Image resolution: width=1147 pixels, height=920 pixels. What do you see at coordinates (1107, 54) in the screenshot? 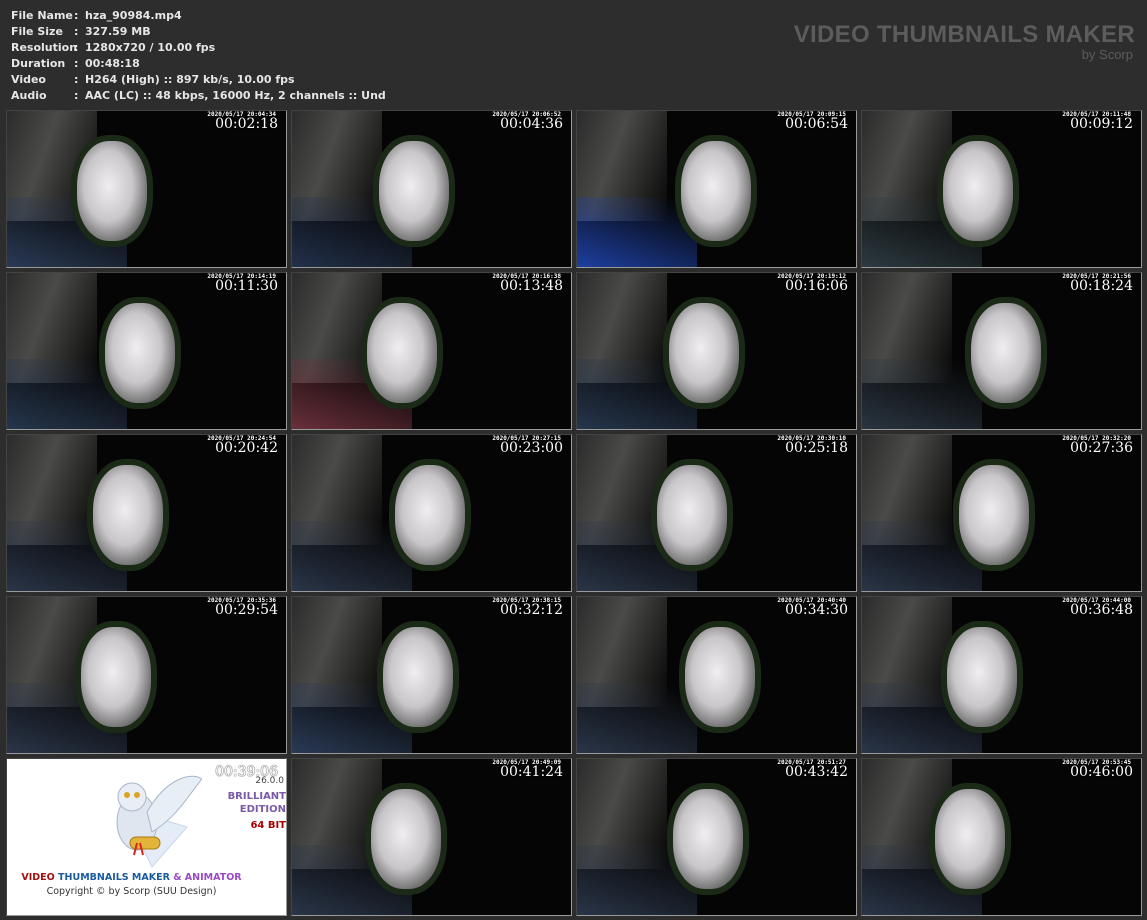
I see `brand-subtitle: by Scorp` at bounding box center [1107, 54].